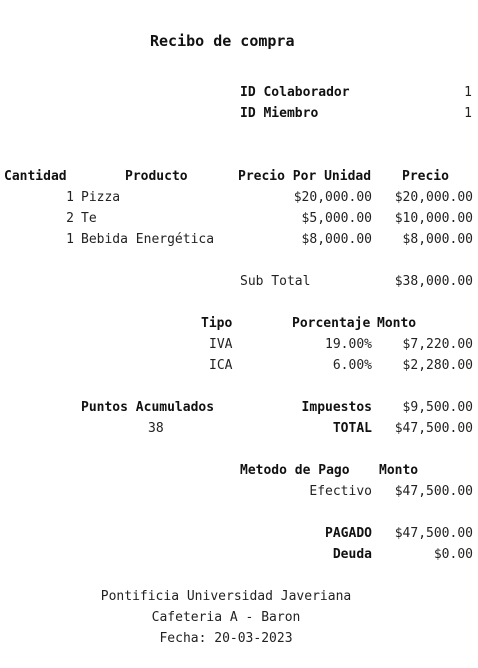 This screenshot has height=668, width=478. I want to click on debt-label: Deuda, so click(352, 554).